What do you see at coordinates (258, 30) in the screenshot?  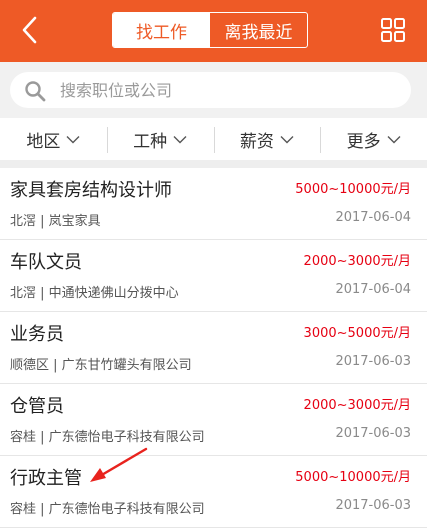 I see `tab-nearby: 离我最近` at bounding box center [258, 30].